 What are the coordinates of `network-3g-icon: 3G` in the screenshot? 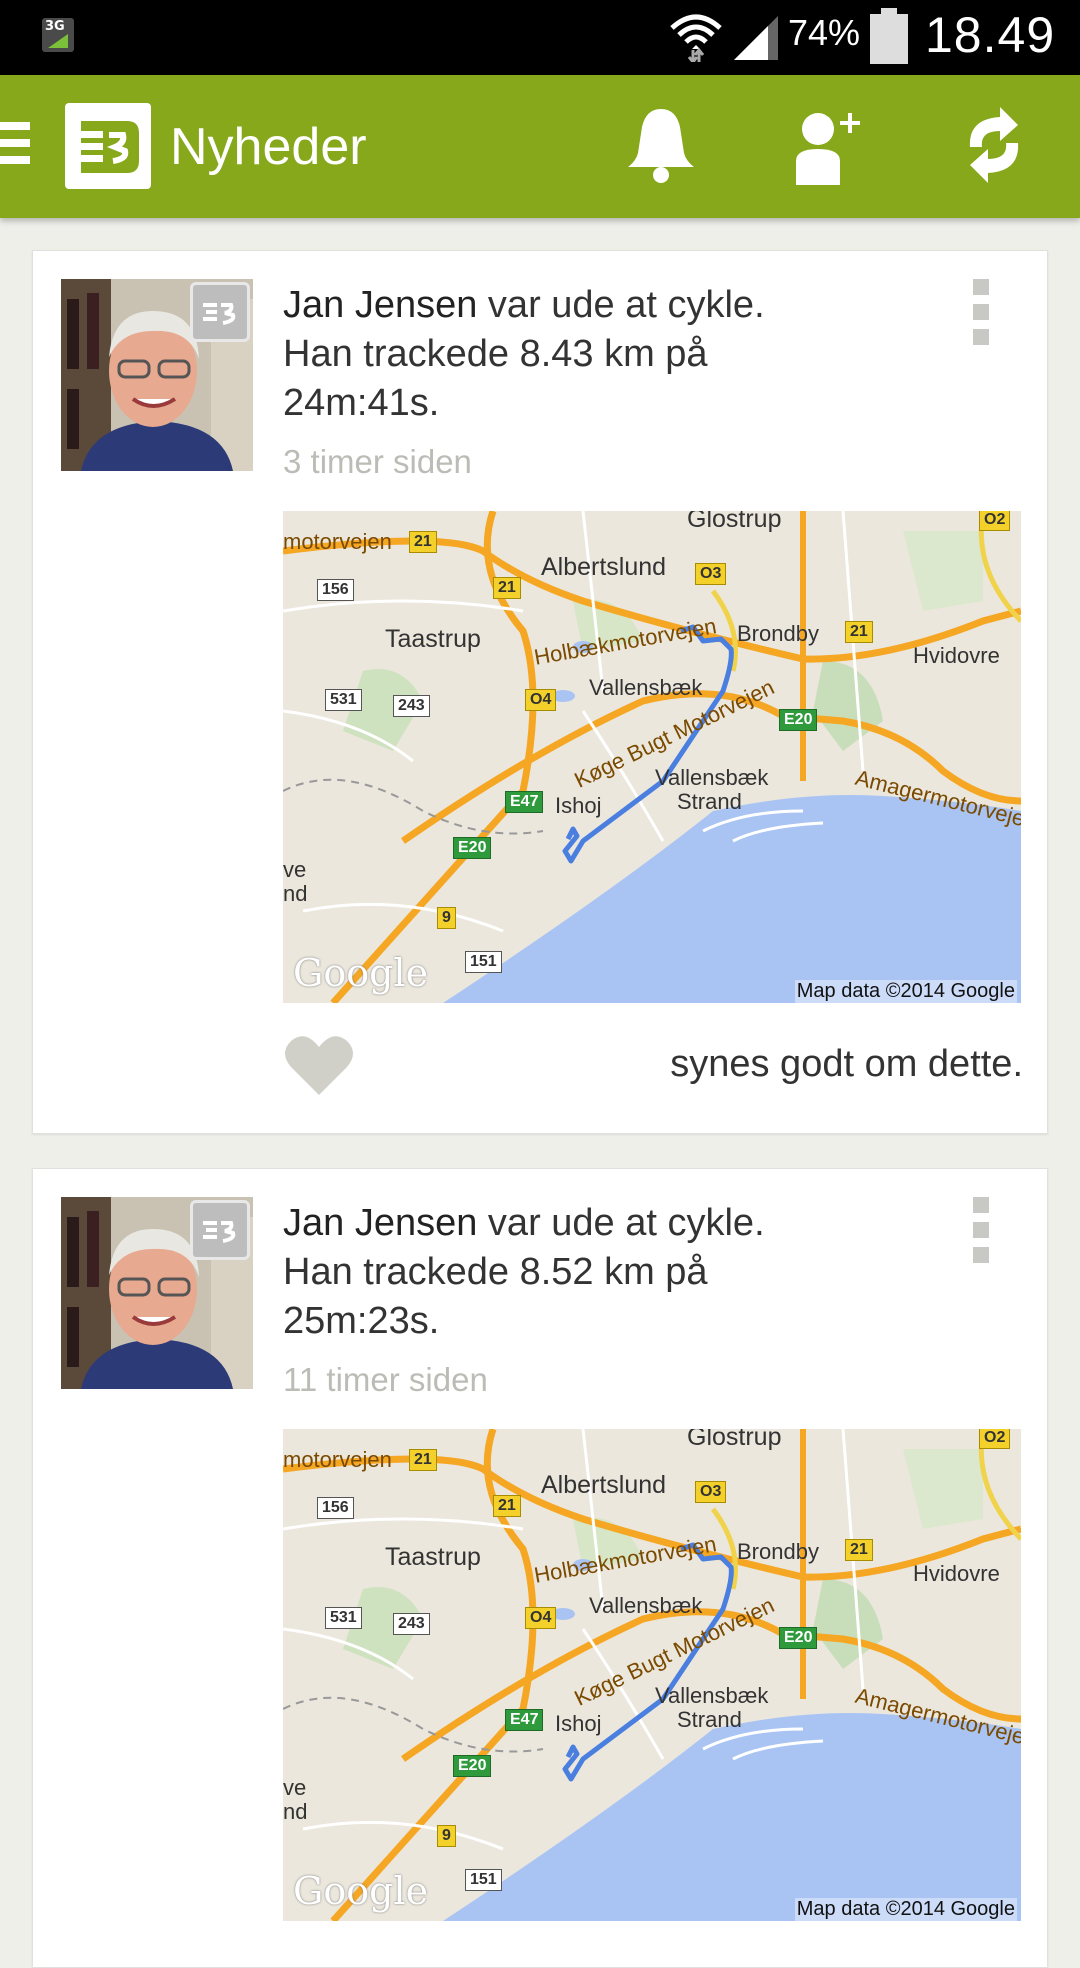 It's located at (58, 35).